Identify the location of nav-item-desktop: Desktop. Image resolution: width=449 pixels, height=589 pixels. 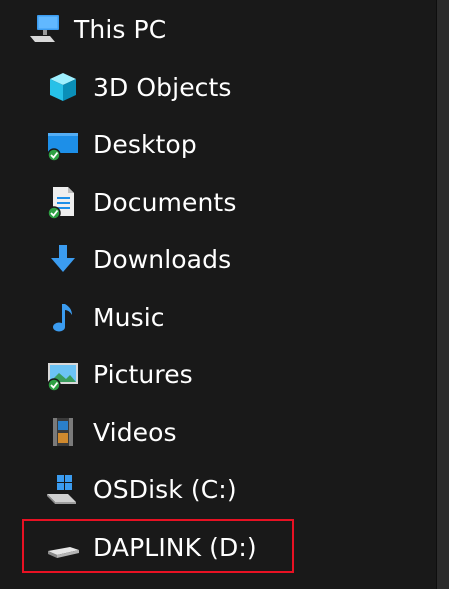
(121, 144).